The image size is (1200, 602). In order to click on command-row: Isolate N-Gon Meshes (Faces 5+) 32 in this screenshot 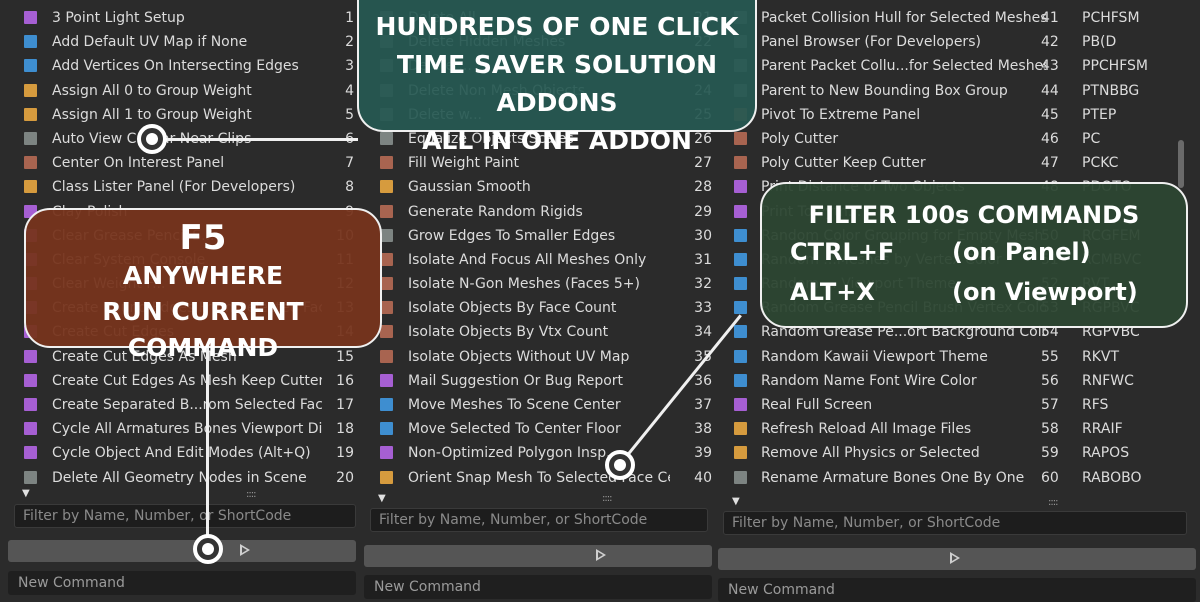, I will do `click(539, 284)`.